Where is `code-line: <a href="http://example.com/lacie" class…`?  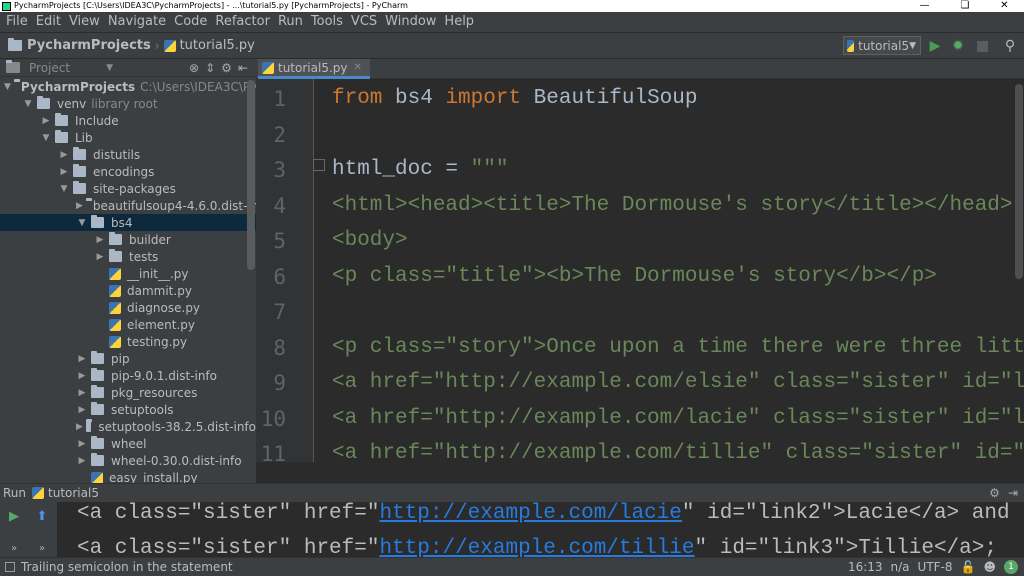 code-line: <a href="http://example.com/lacie" class… is located at coordinates (678, 418).